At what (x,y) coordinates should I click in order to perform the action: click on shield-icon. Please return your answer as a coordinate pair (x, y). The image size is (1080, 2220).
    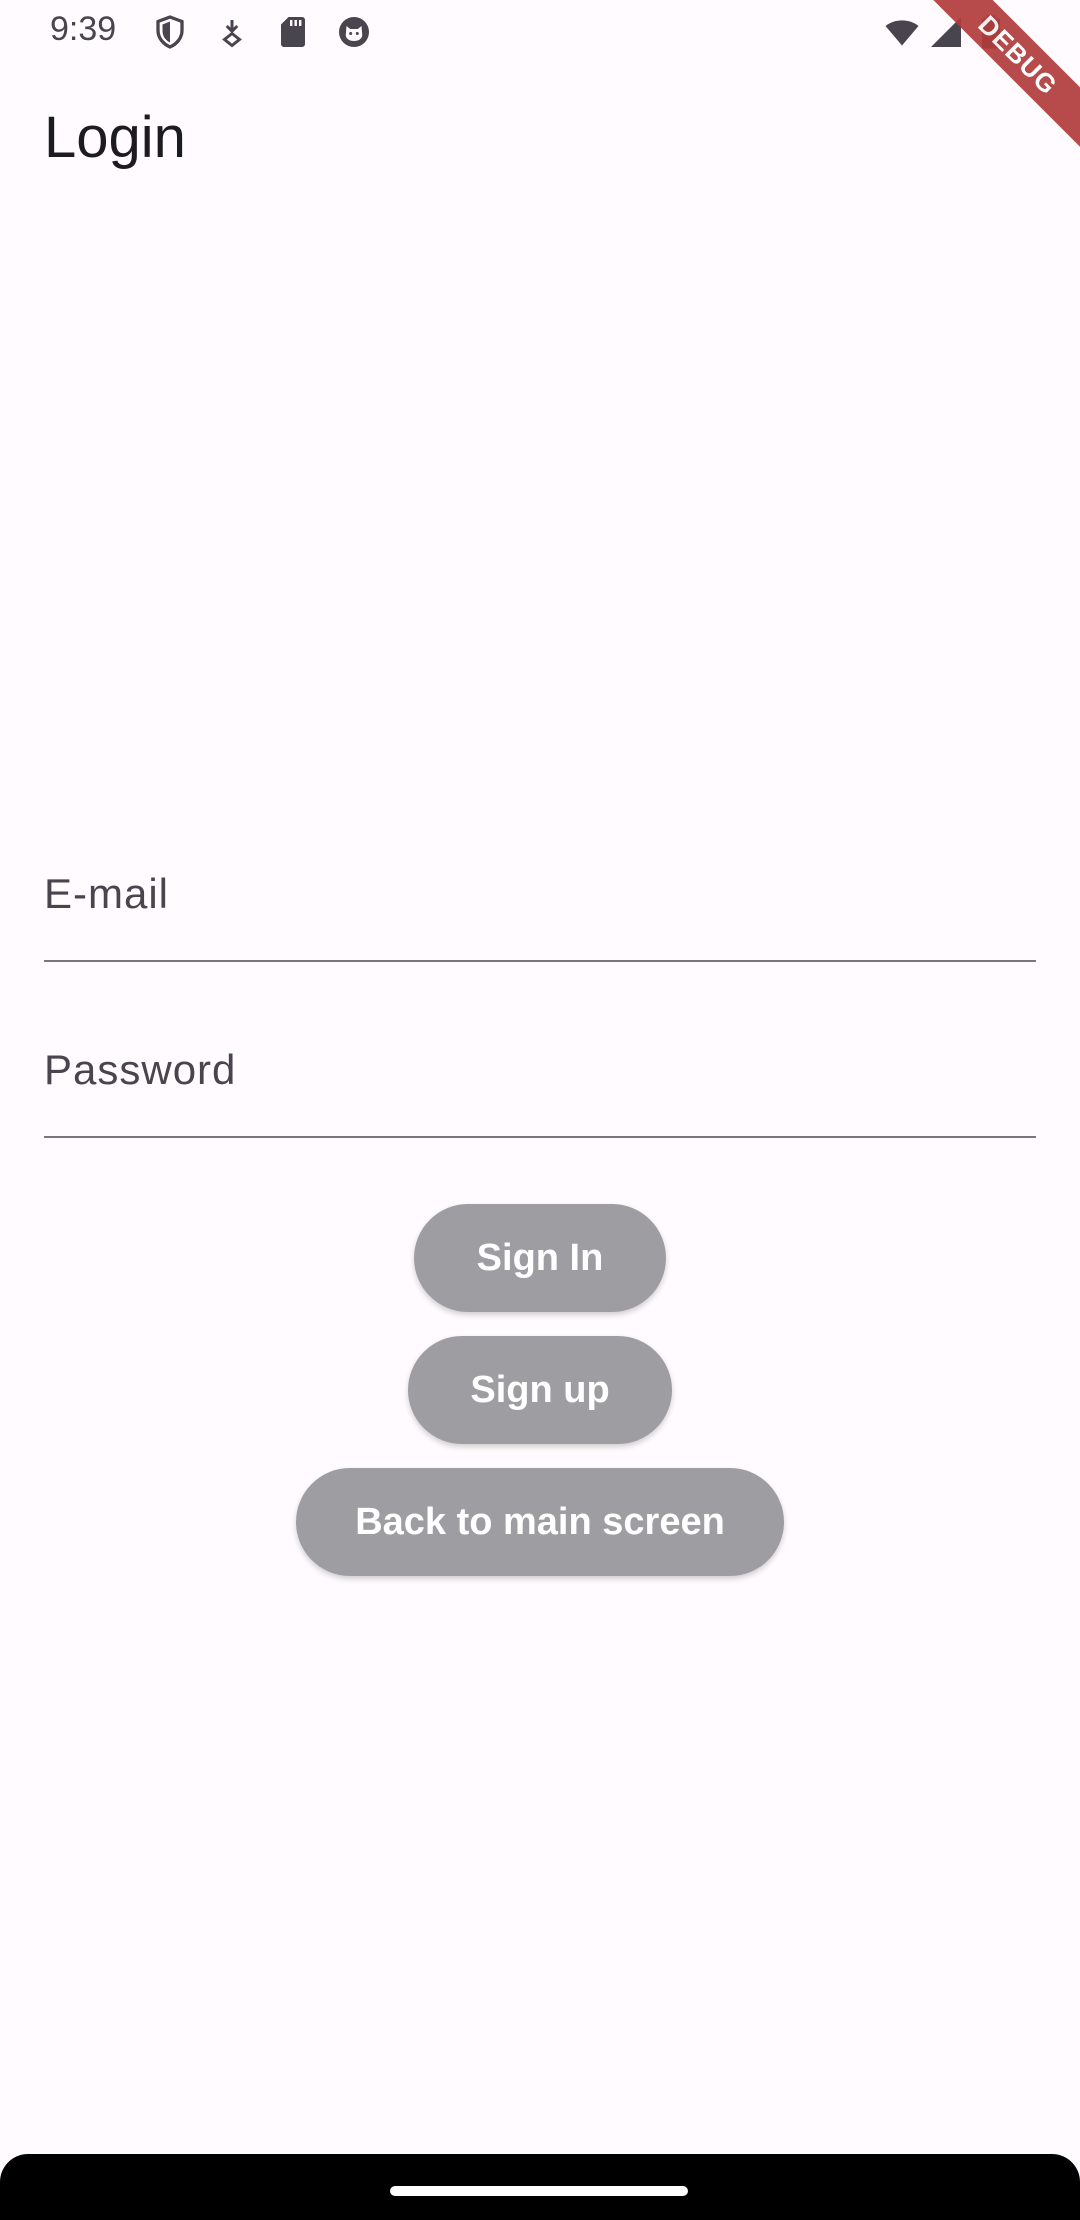
    Looking at the image, I should click on (170, 32).